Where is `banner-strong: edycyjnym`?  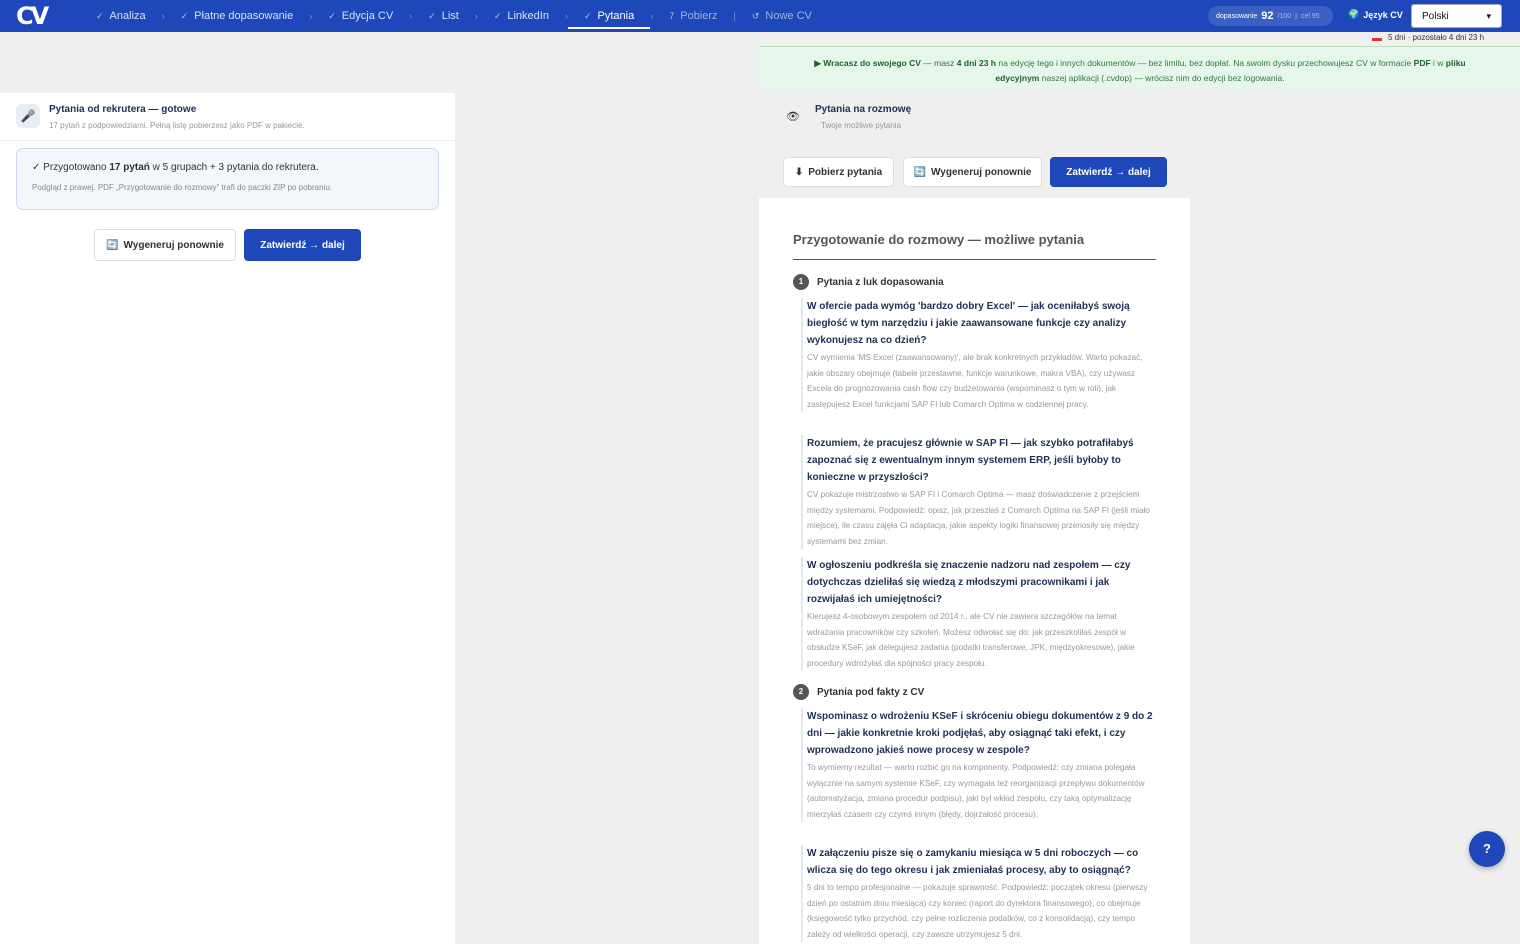
banner-strong: edycyjnym is located at coordinates (1017, 78).